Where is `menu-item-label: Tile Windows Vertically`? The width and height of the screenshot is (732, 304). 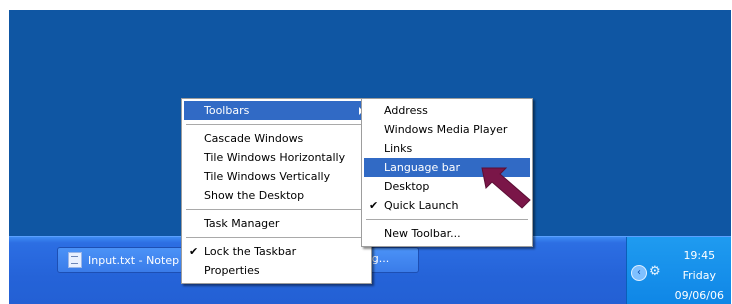
menu-item-label: Tile Windows Vertically is located at coordinates (267, 176).